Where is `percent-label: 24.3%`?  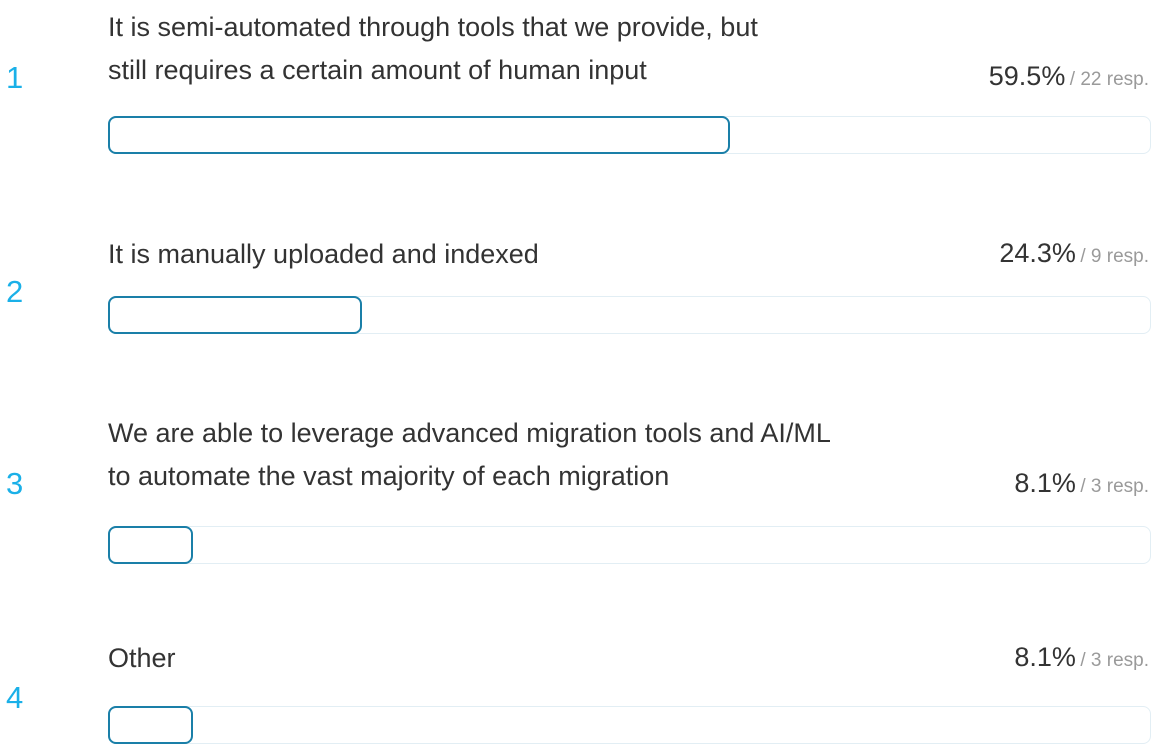 percent-label: 24.3% is located at coordinates (1037, 253).